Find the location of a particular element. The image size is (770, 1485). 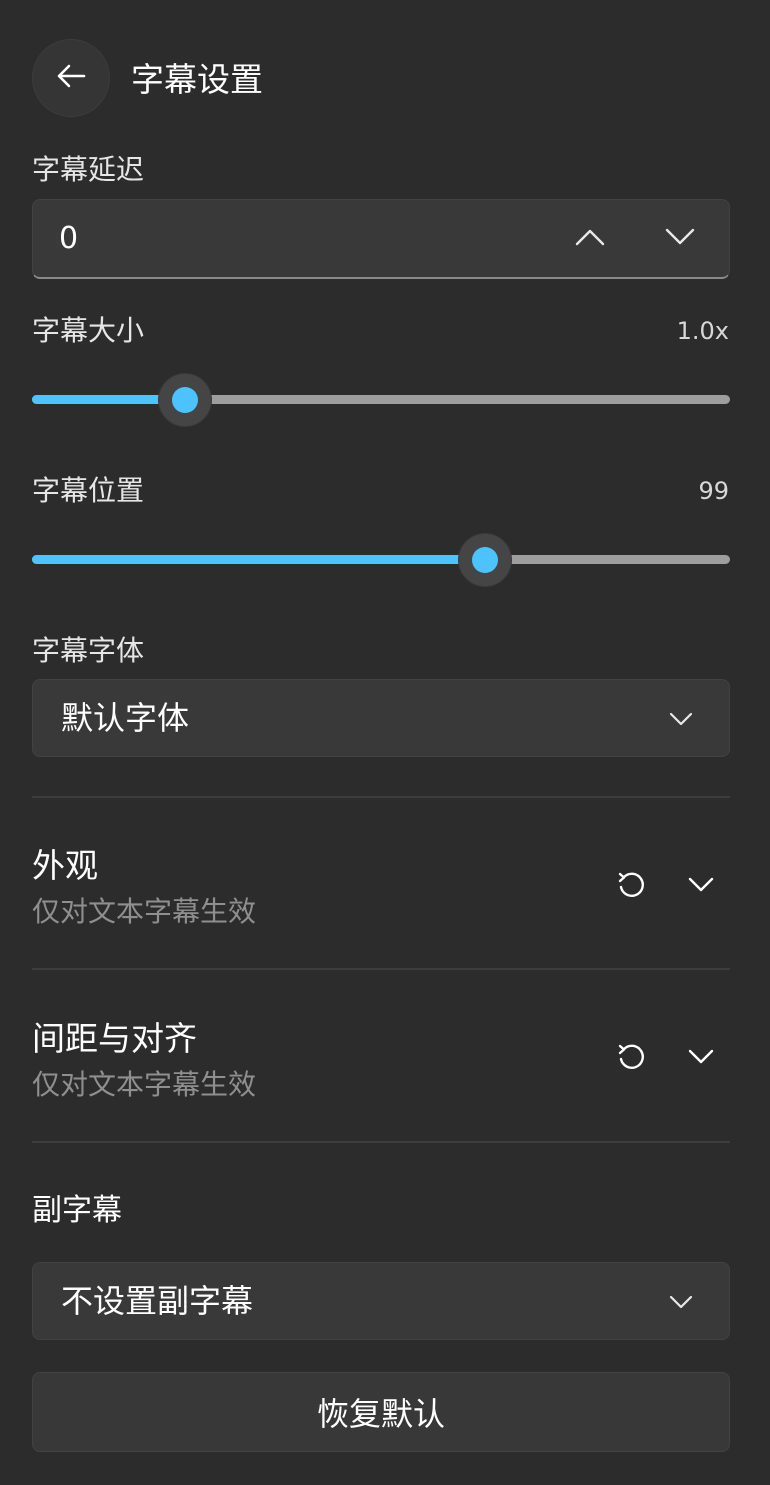

spacing-alignment-reset-button is located at coordinates (631, 1059).